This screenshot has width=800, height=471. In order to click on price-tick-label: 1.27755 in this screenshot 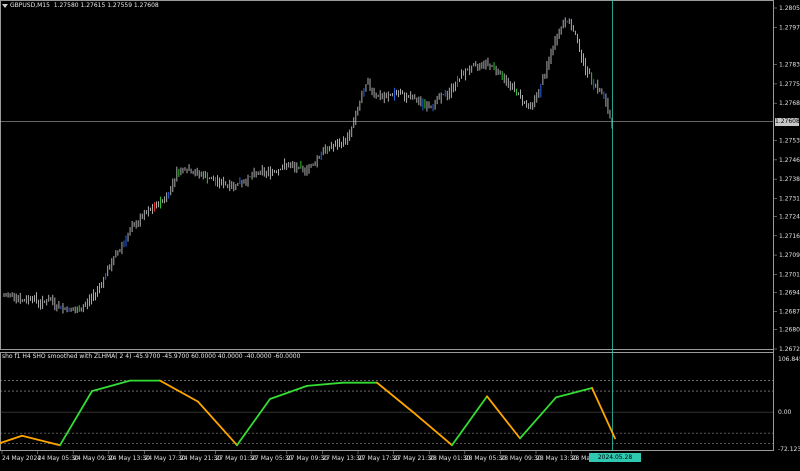, I will do `click(789, 84)`.